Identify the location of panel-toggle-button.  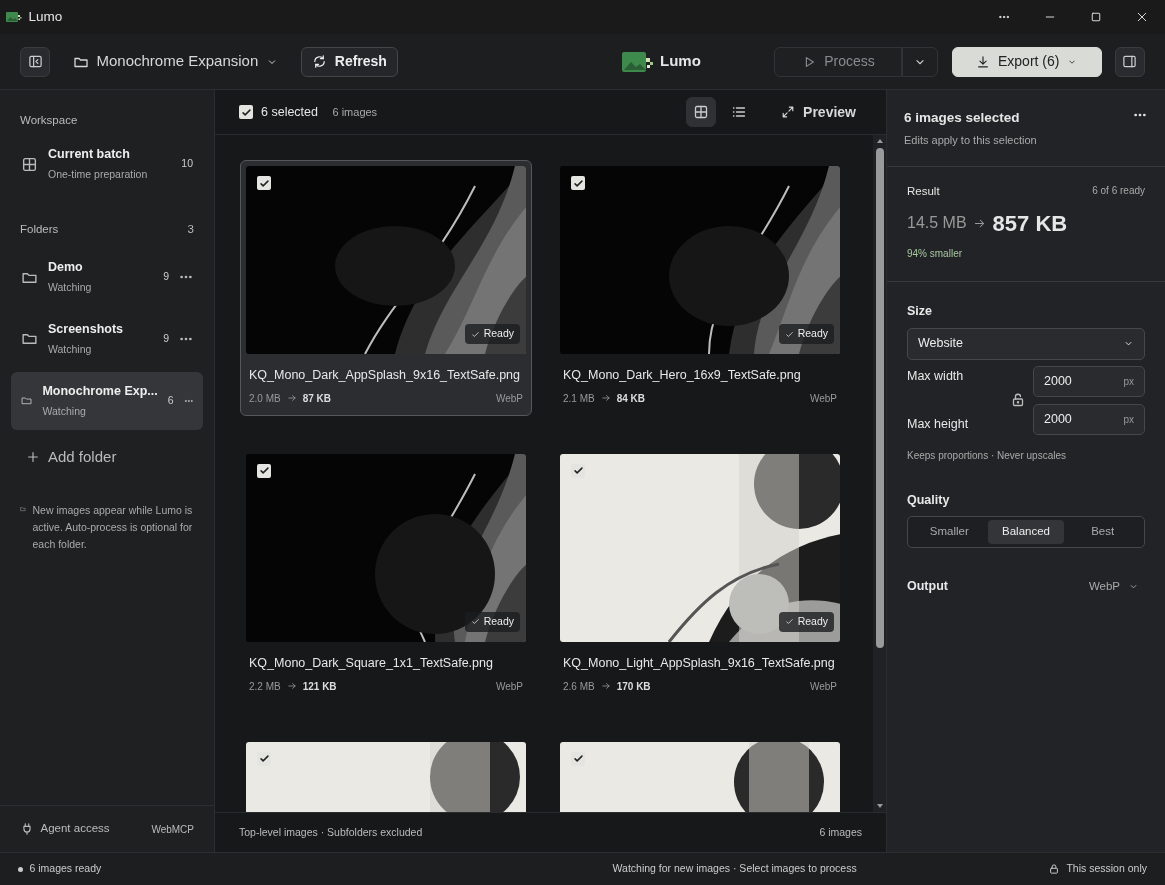
(1130, 61).